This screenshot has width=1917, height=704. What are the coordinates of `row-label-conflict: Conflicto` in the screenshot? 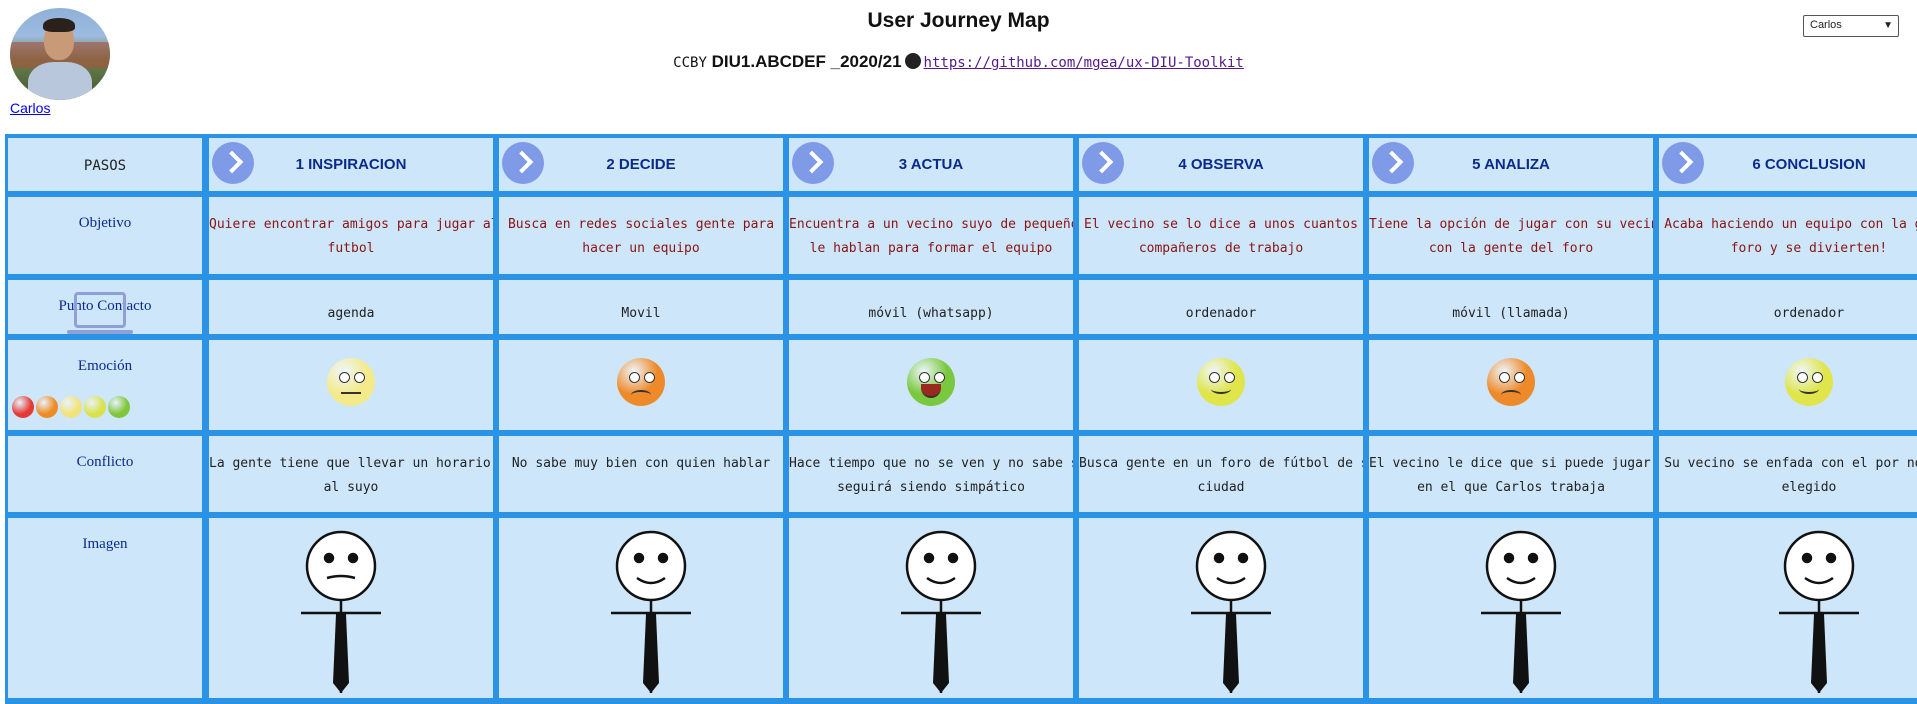 It's located at (105, 474).